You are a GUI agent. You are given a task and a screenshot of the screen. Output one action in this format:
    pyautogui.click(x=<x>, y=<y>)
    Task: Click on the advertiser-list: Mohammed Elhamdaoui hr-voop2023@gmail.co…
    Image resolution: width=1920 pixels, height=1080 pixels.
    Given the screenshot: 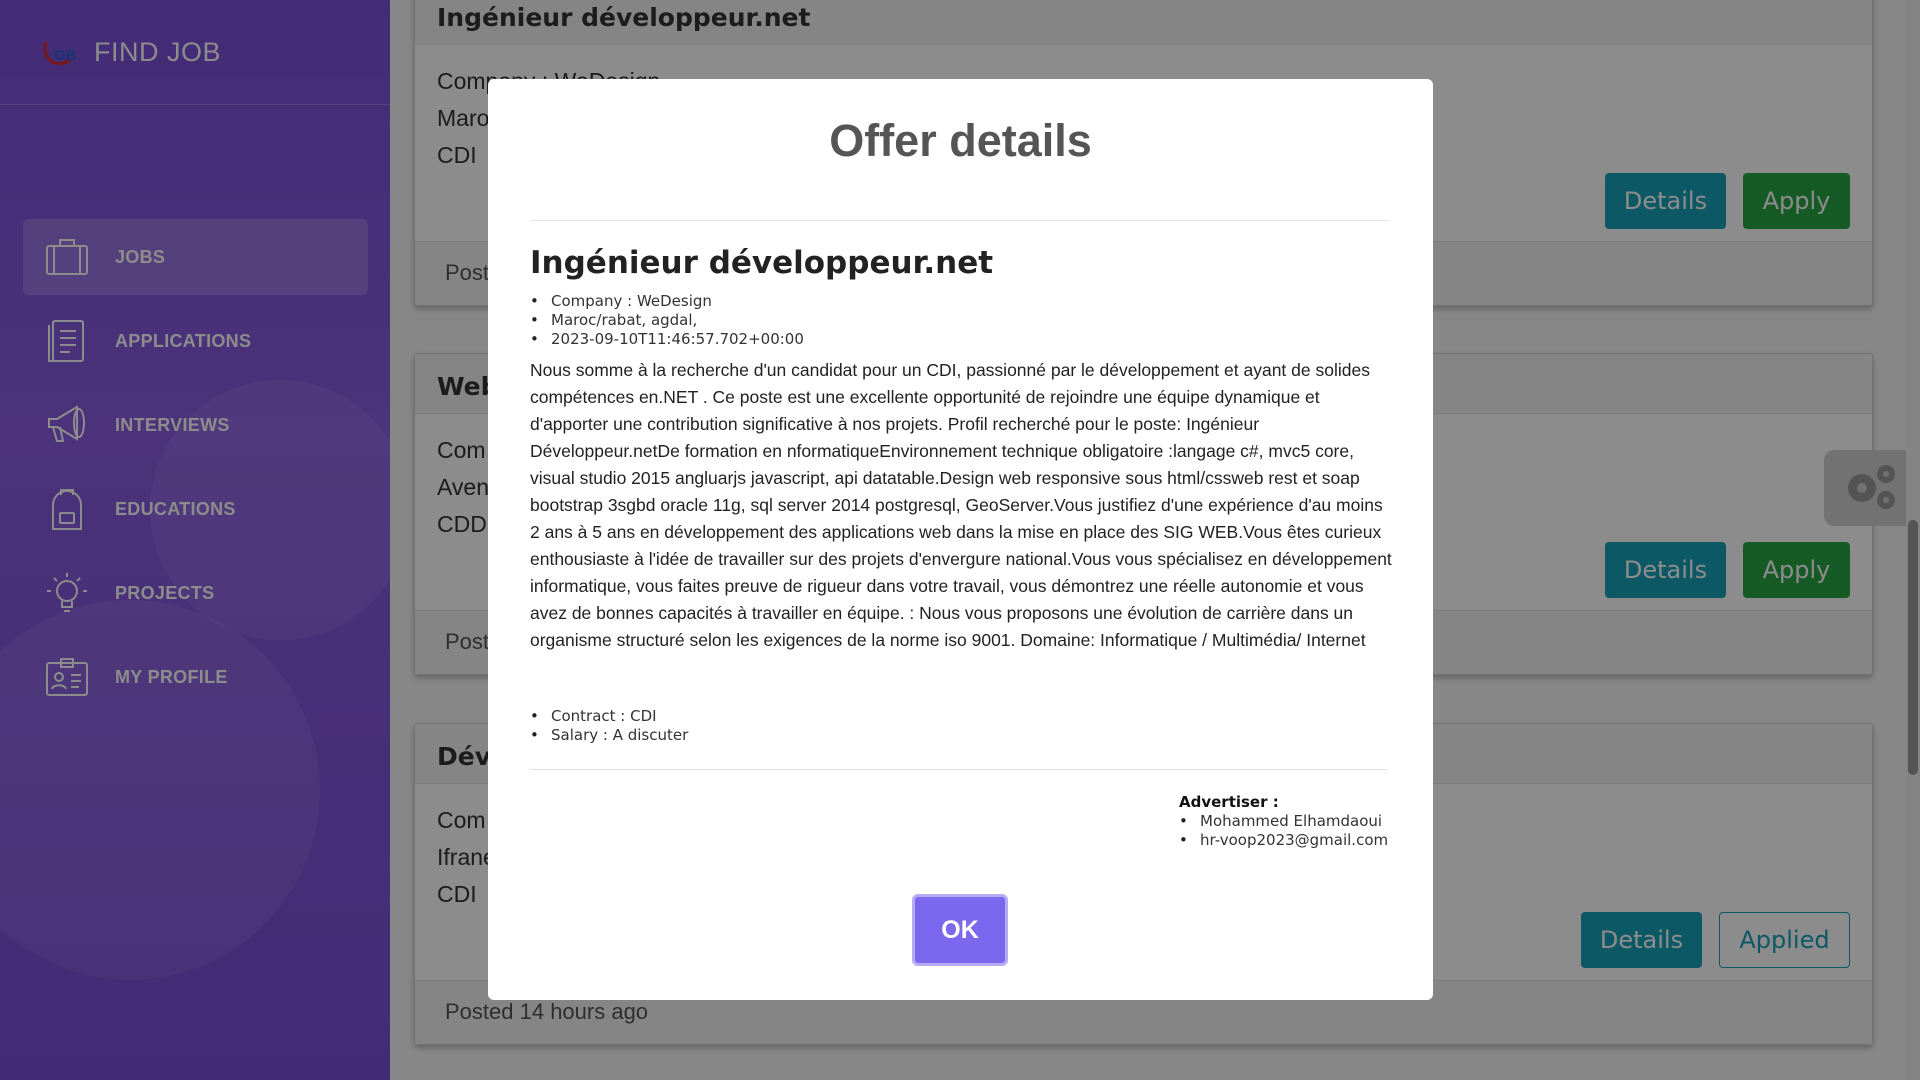 What is the action you would take?
    pyautogui.click(x=1286, y=831)
    